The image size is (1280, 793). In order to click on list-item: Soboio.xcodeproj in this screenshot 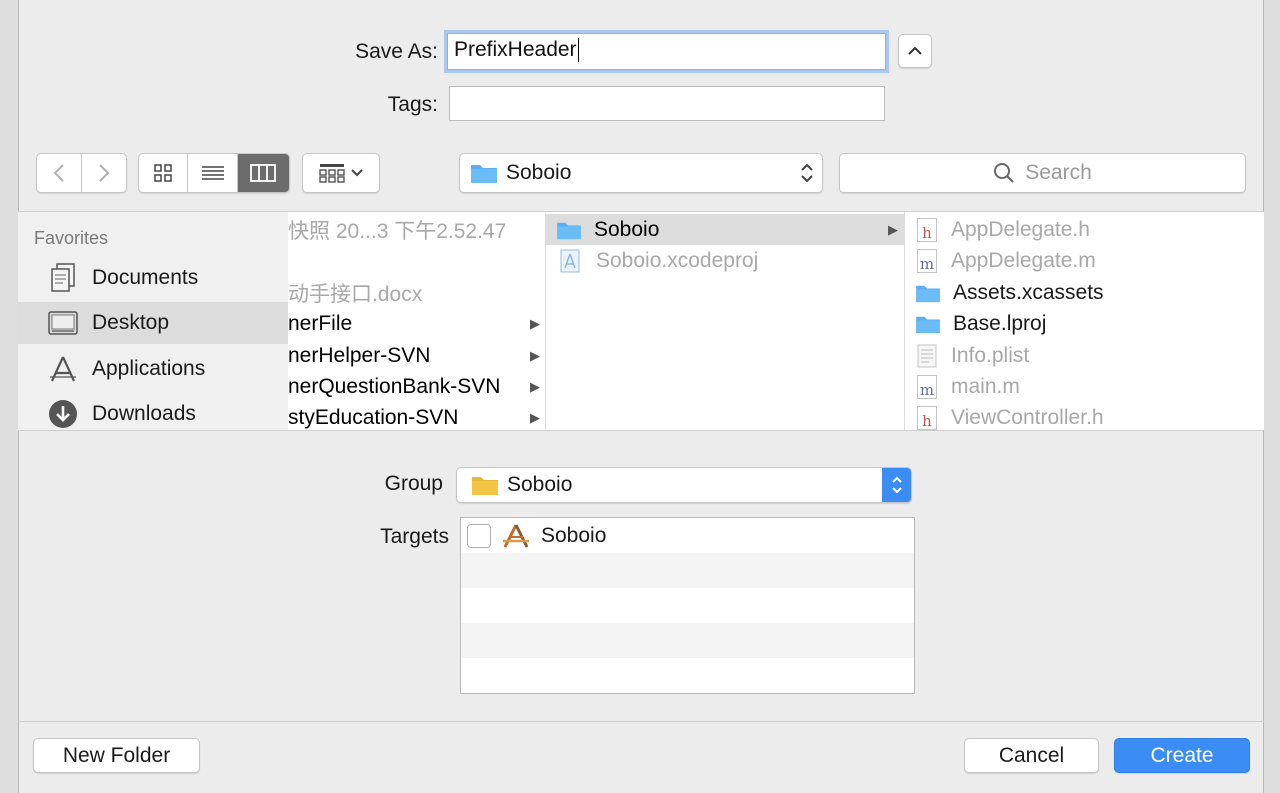, I will do `click(725, 260)`.